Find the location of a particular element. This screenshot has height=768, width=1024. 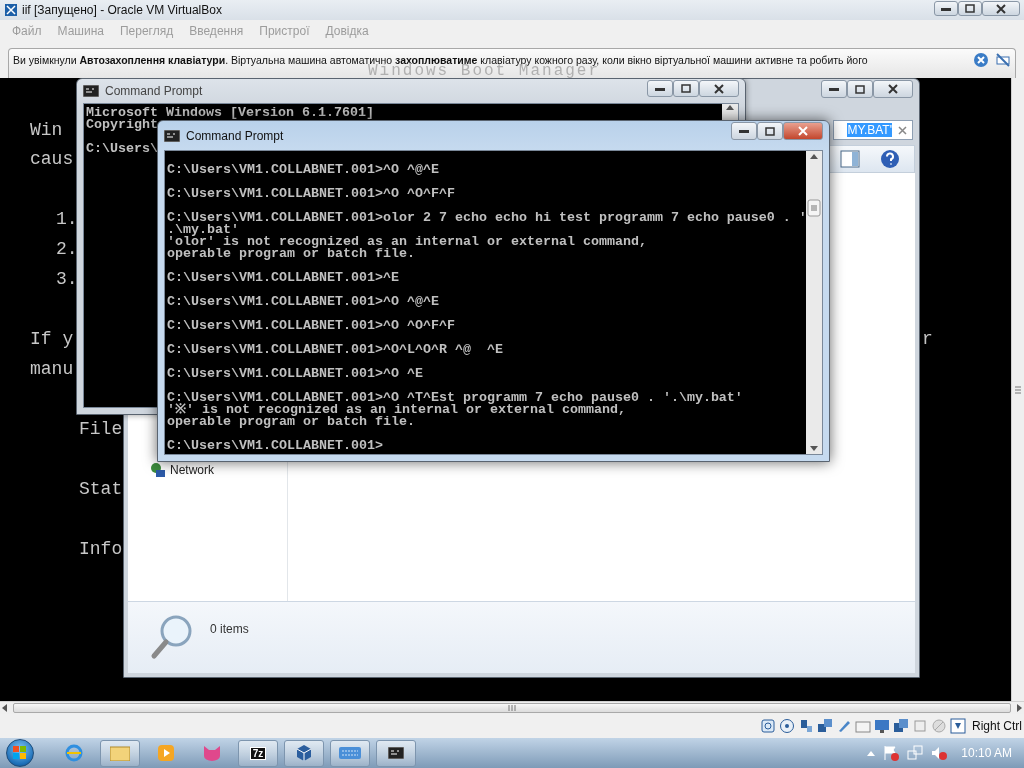

window-title: iif [Запущено] - Oracle VM VirtualBox is located at coordinates (122, 10).